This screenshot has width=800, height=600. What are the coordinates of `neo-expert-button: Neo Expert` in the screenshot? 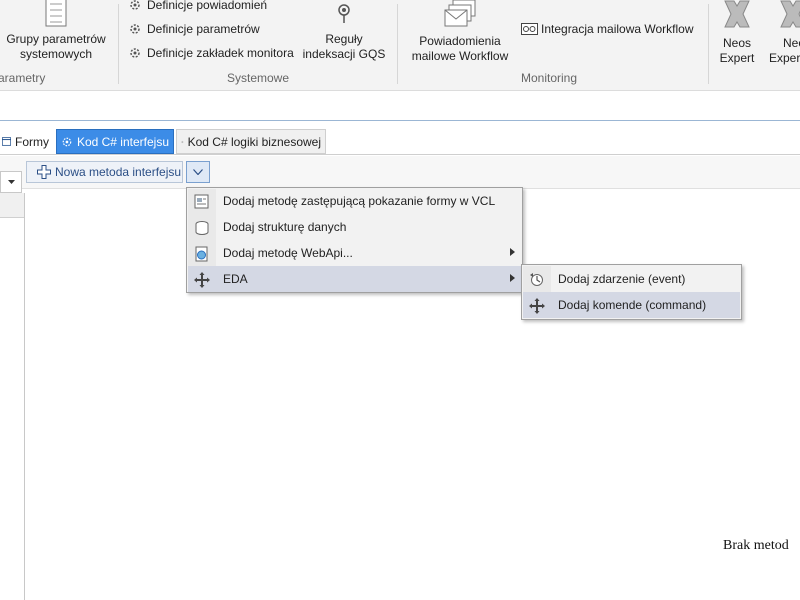 It's located at (784, 33).